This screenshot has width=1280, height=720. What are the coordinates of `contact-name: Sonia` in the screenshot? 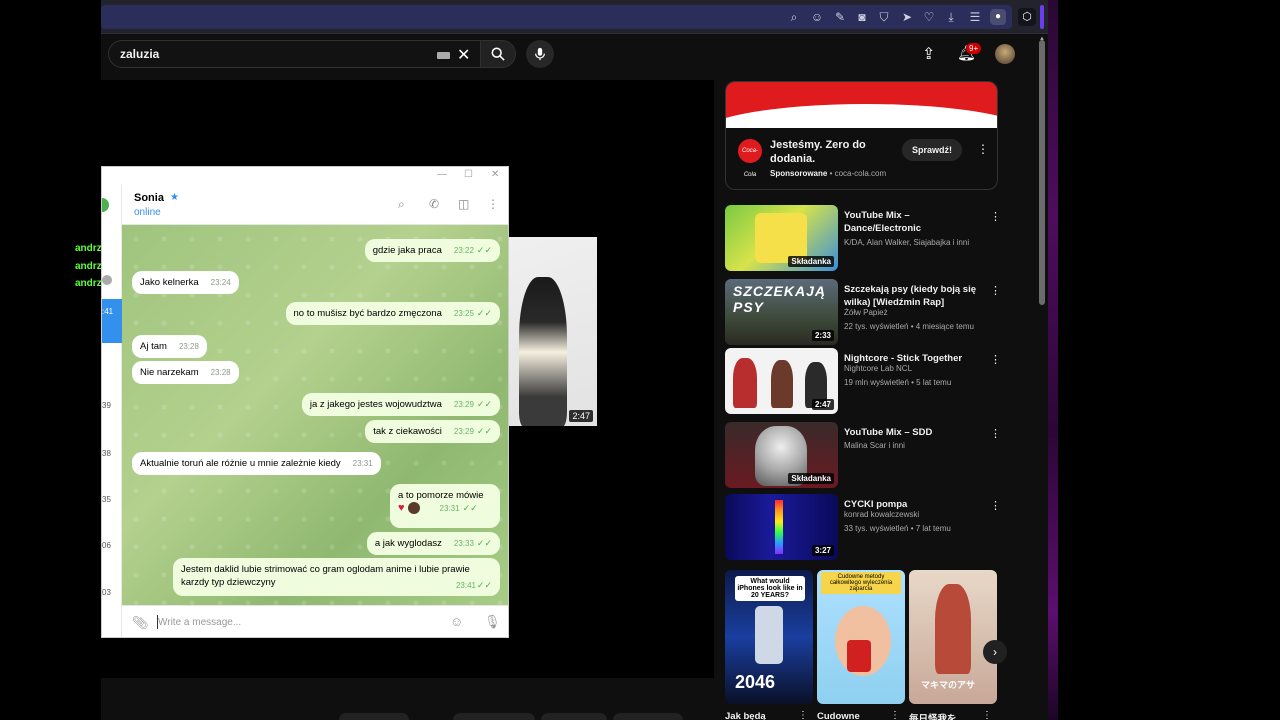 It's located at (149, 198).